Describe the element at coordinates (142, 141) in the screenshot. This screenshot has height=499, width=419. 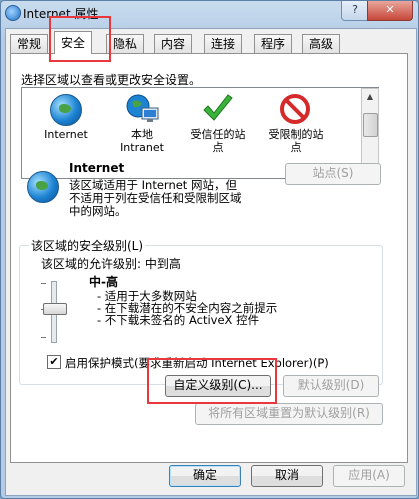
I see `zone-label: 本地 Intranet` at that location.